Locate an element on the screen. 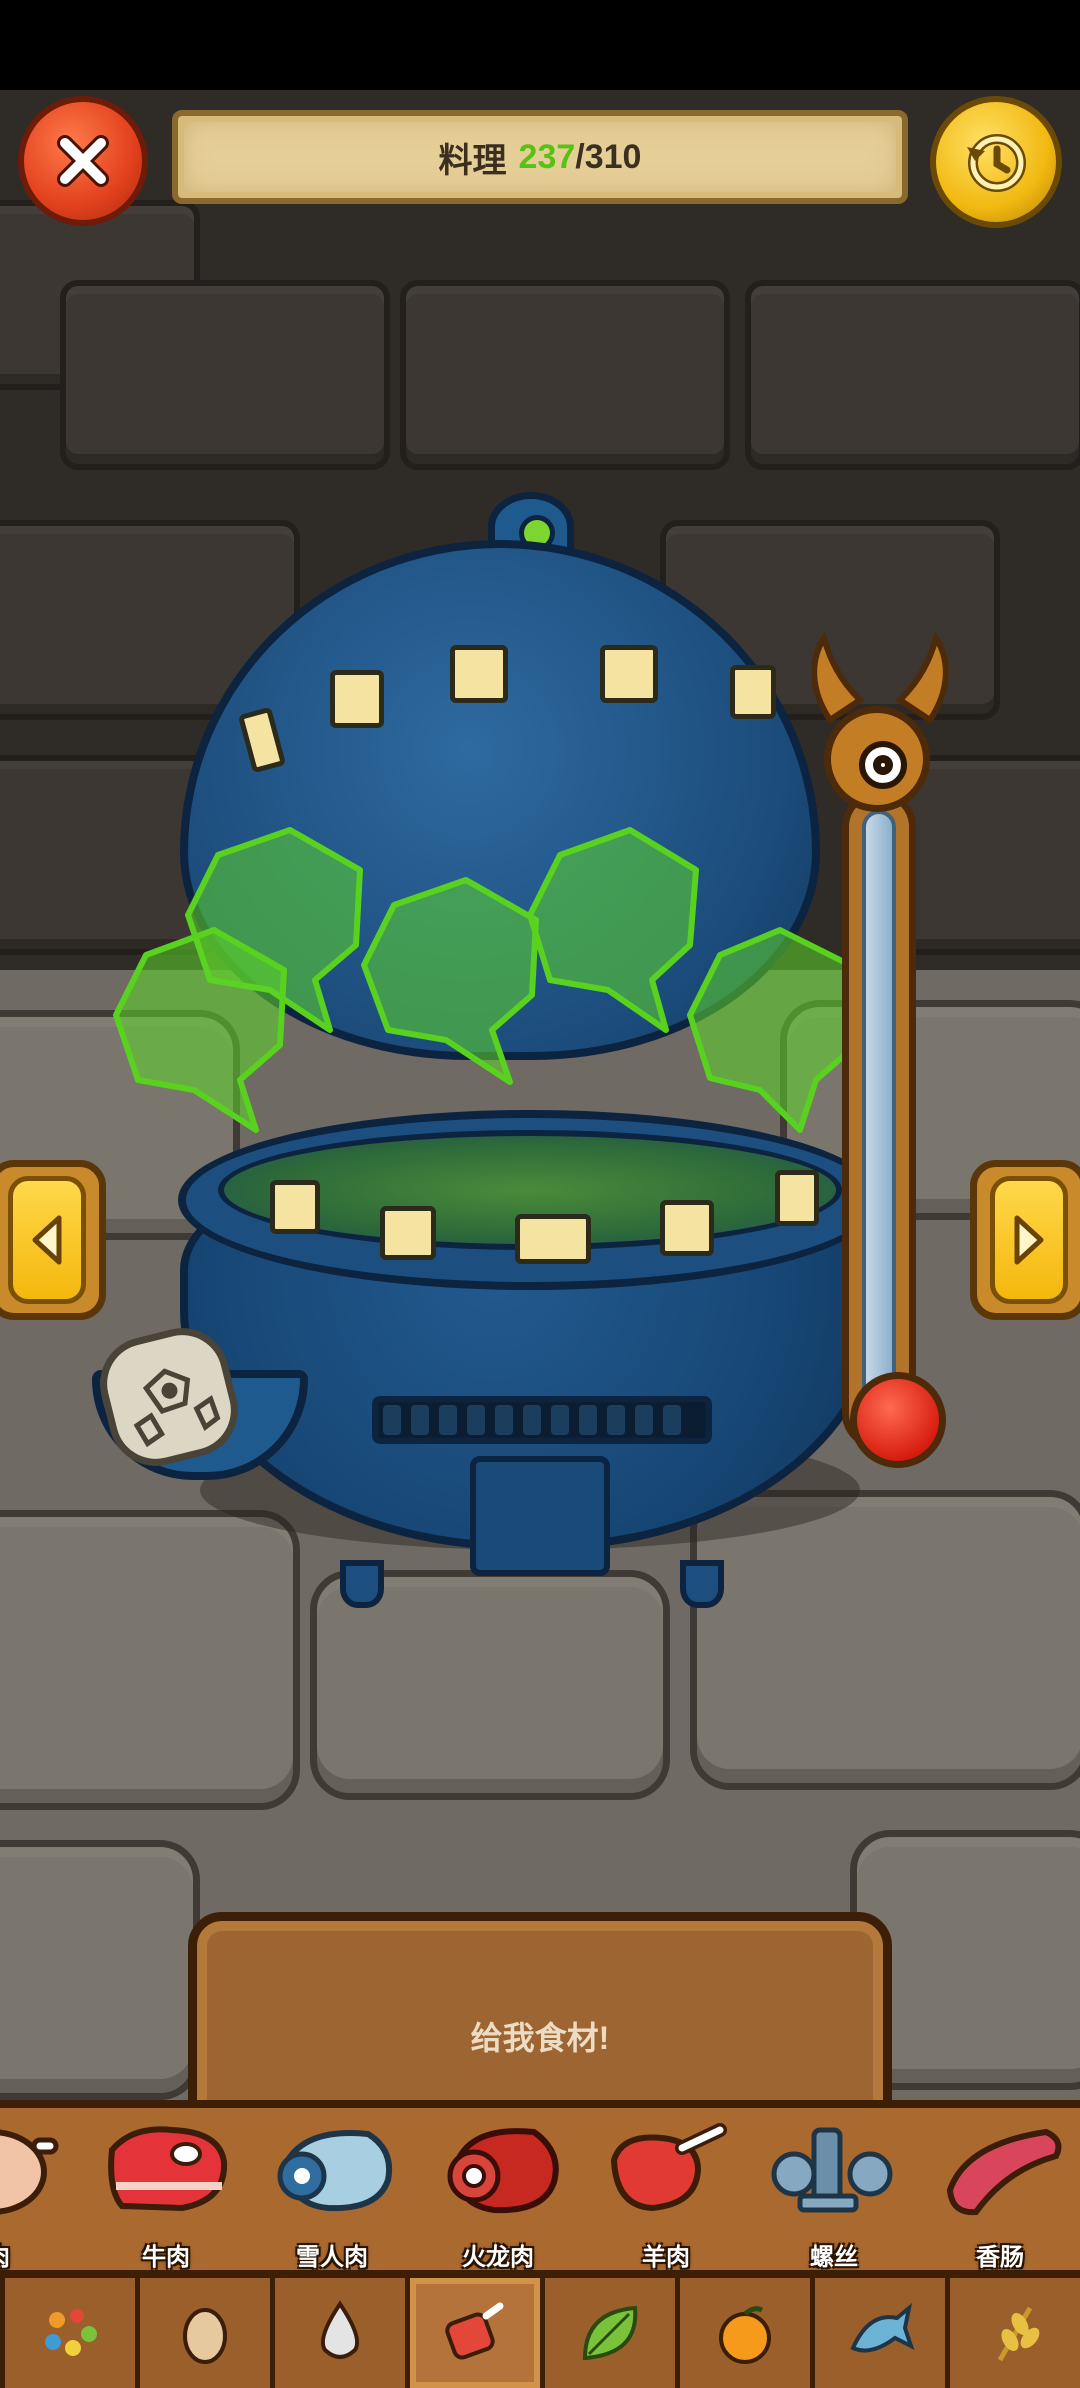 The height and width of the screenshot is (2388, 1080). green-steam is located at coordinates (488, 980).